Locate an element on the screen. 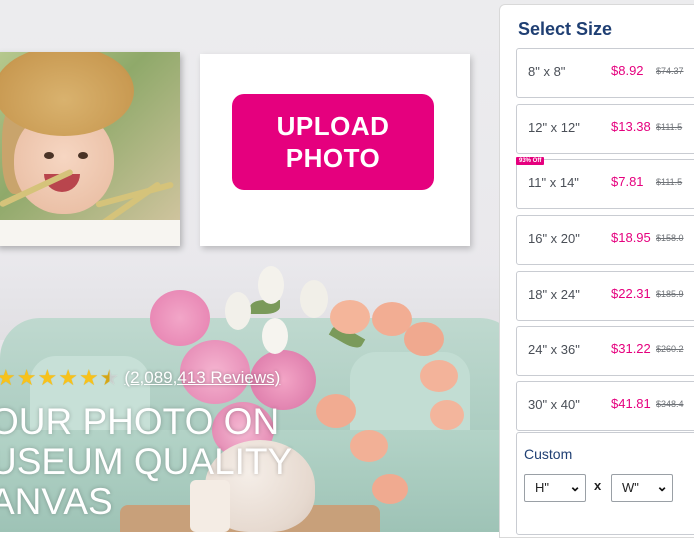  headline-line-1: OUR PHOTO ON is located at coordinates (140, 421).